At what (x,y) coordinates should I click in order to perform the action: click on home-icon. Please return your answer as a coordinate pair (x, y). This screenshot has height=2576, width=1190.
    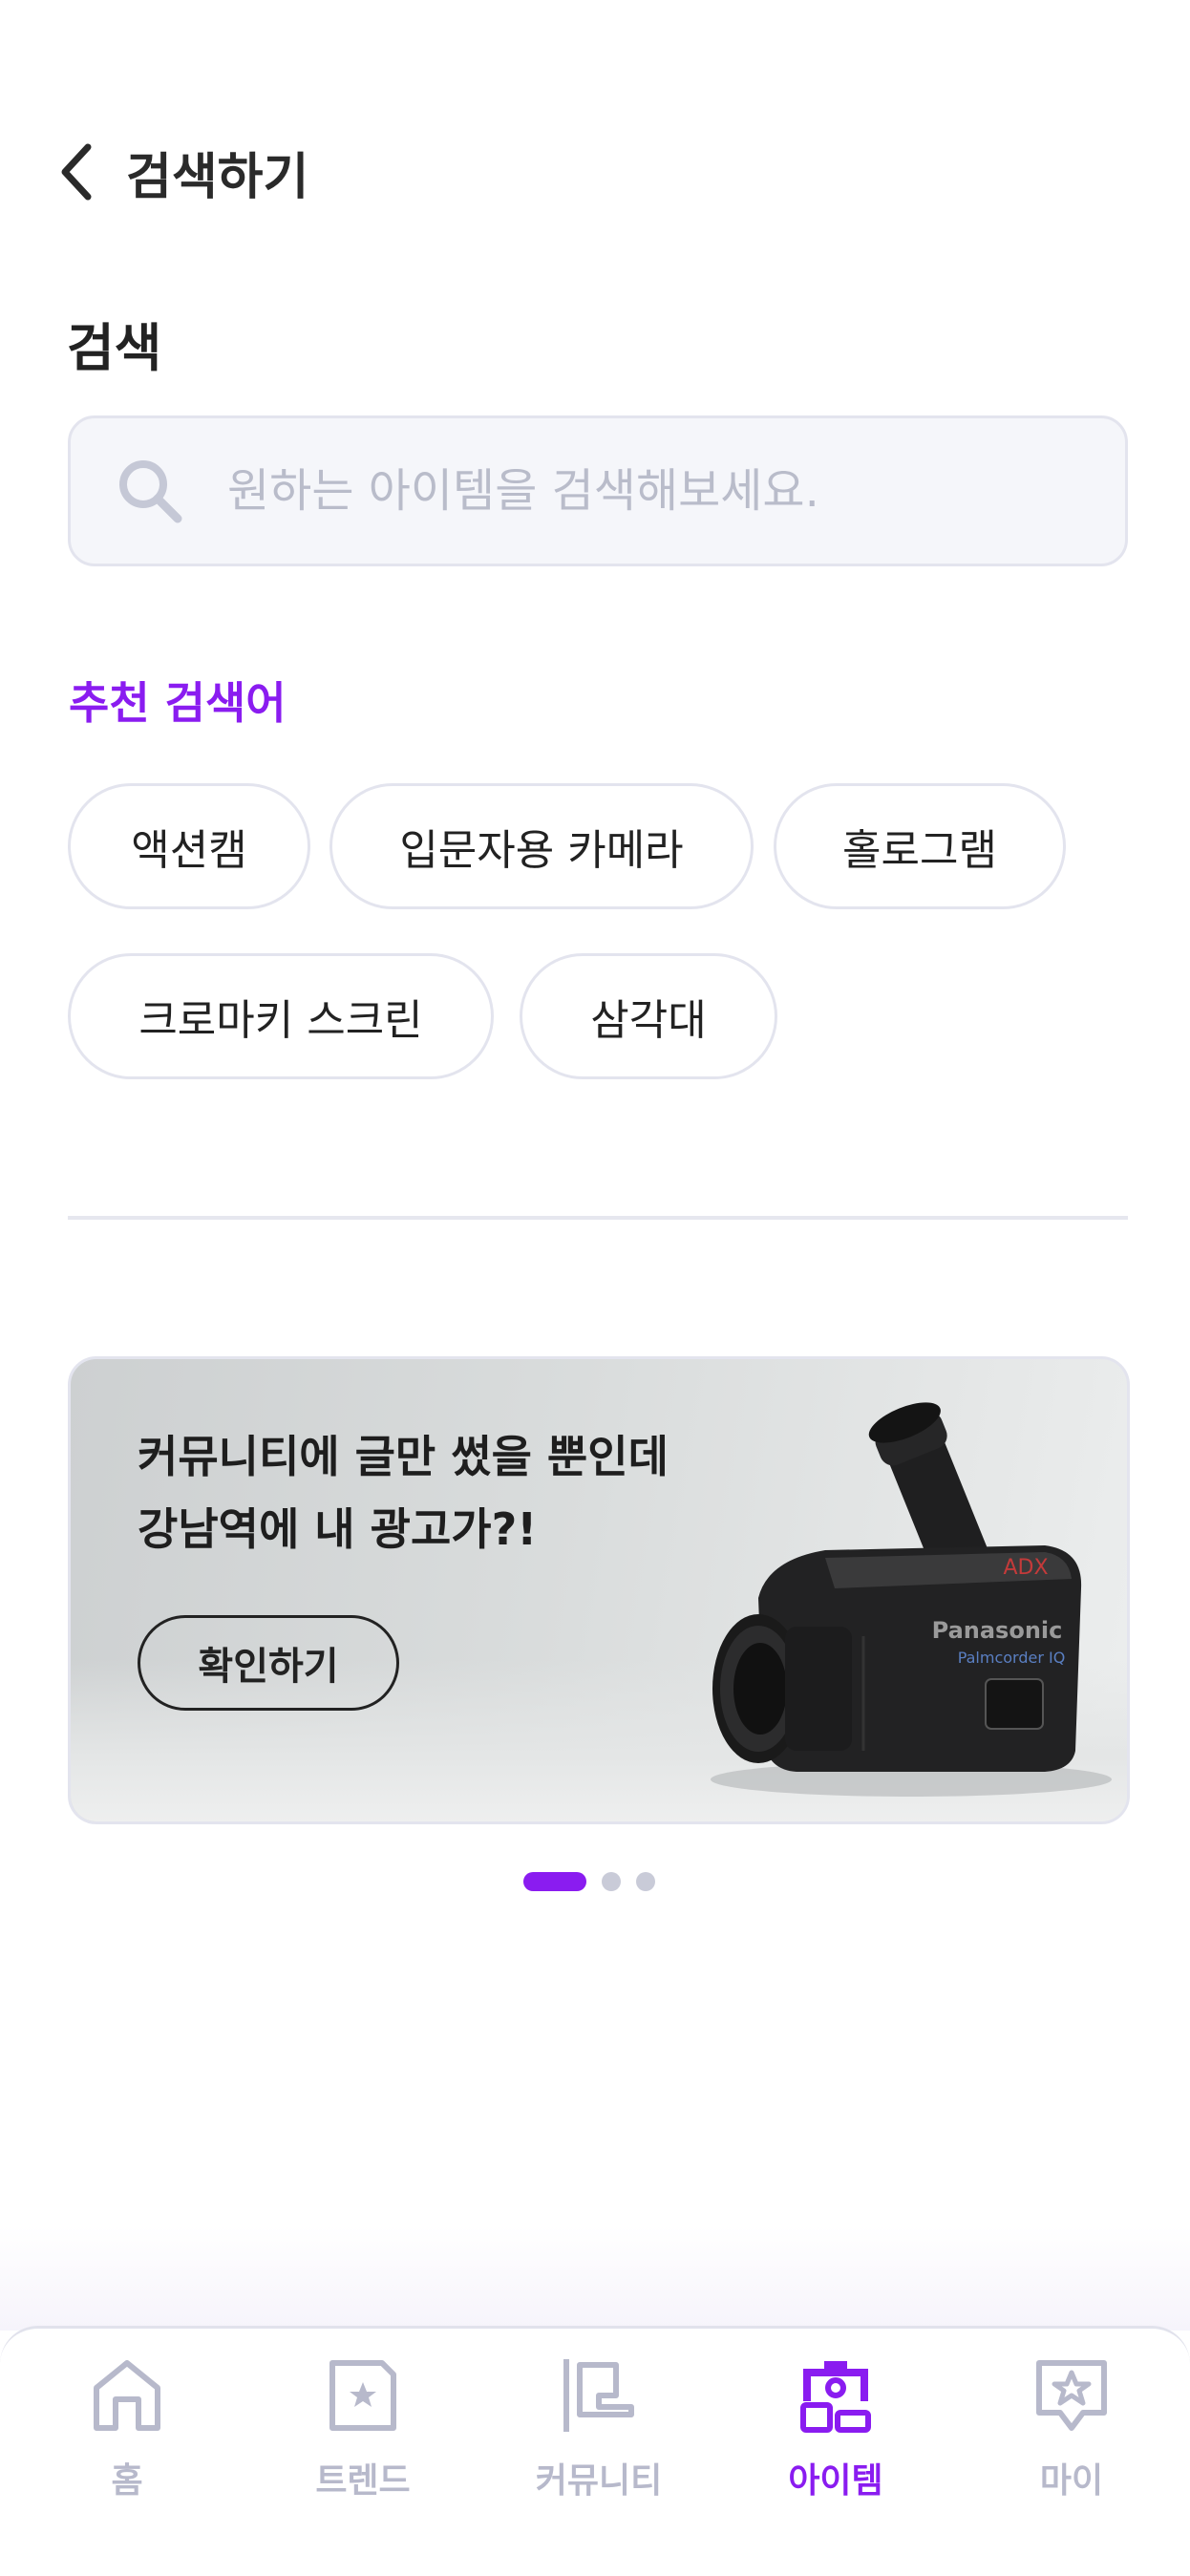
    Looking at the image, I should click on (127, 2395).